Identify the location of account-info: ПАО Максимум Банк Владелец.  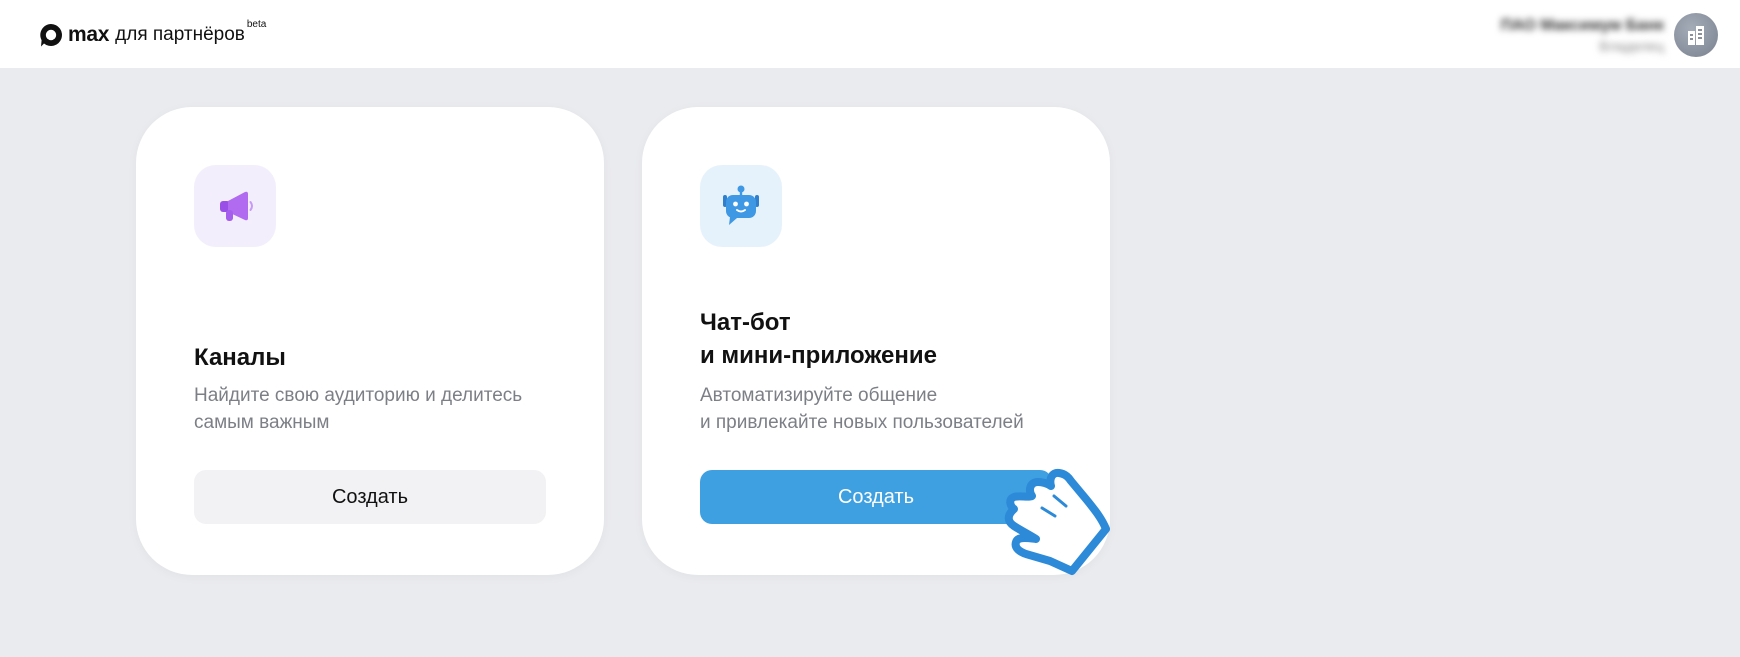
(1582, 35).